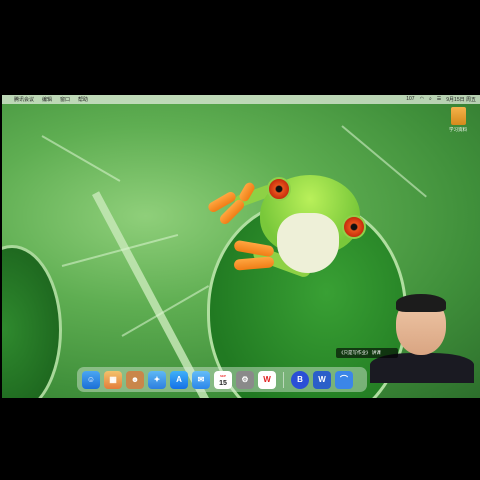  Describe the element at coordinates (245, 379) in the screenshot. I see `settings-icon: ⚙` at that location.